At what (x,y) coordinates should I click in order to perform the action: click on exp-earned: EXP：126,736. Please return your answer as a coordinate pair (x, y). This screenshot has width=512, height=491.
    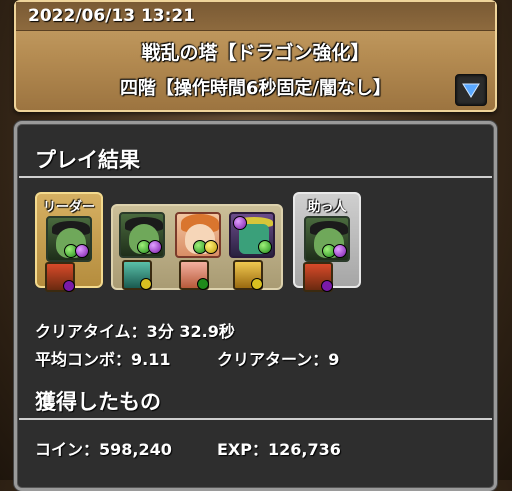
    Looking at the image, I should click on (279, 449).